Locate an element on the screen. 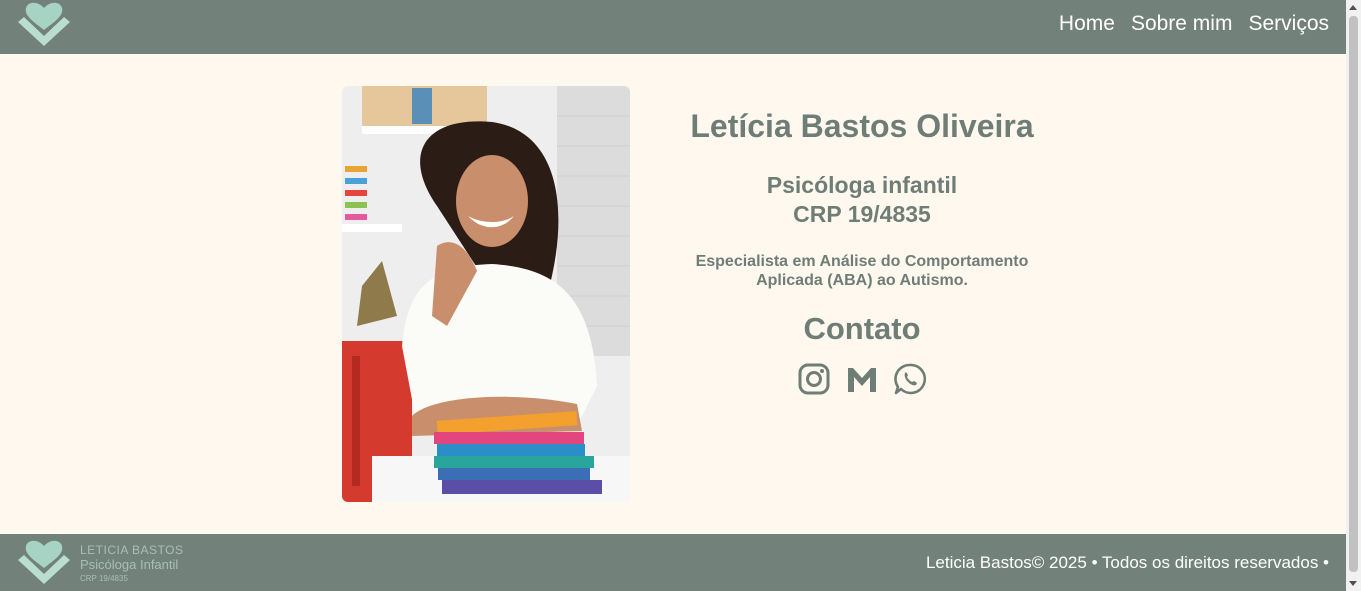 This screenshot has height=591, width=1361. scroll-up-arrow-icon is located at coordinates (1353, 7).